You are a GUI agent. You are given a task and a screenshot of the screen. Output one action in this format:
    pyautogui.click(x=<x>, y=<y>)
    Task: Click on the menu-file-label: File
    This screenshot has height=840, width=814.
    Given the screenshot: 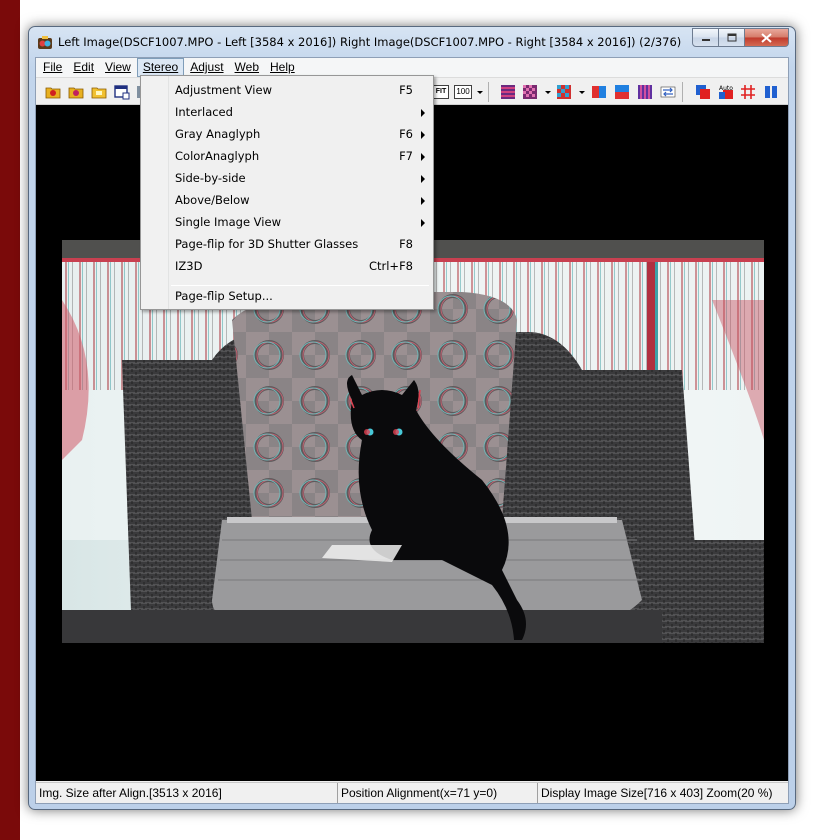 What is the action you would take?
    pyautogui.click(x=53, y=67)
    